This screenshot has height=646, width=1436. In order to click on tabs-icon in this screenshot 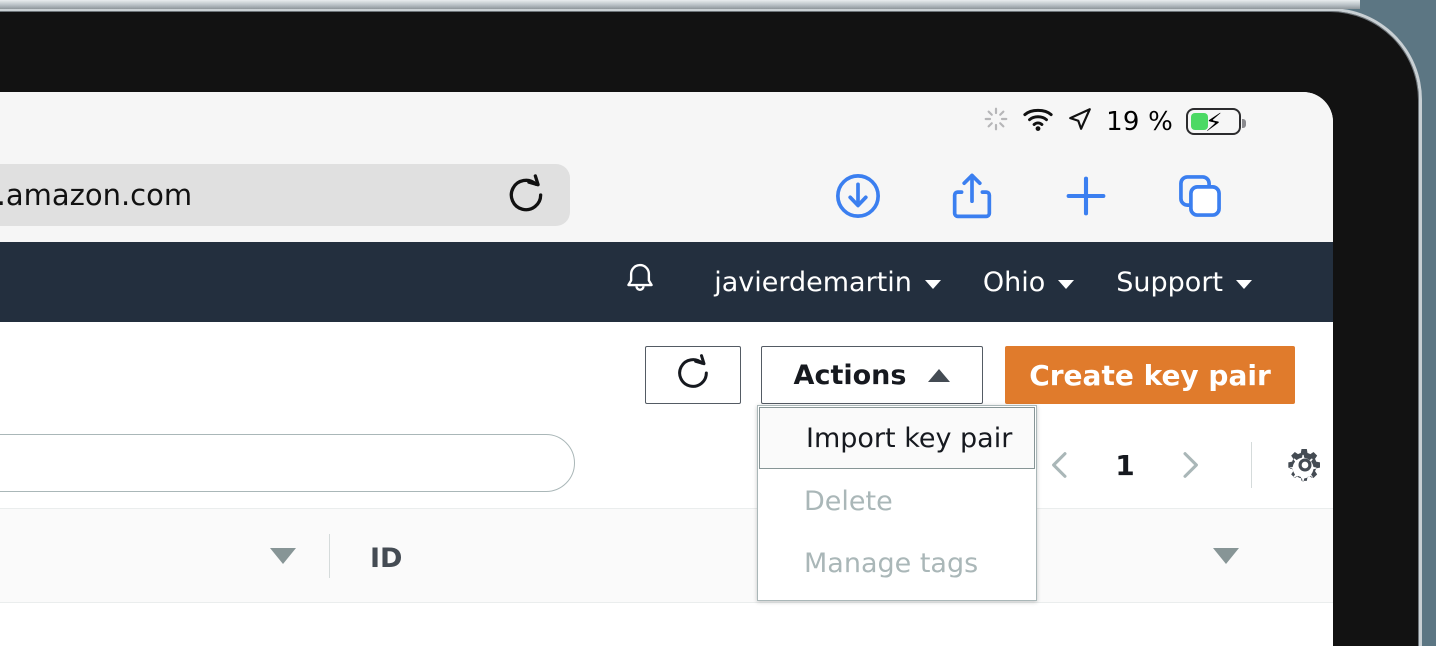, I will do `click(1200, 196)`.